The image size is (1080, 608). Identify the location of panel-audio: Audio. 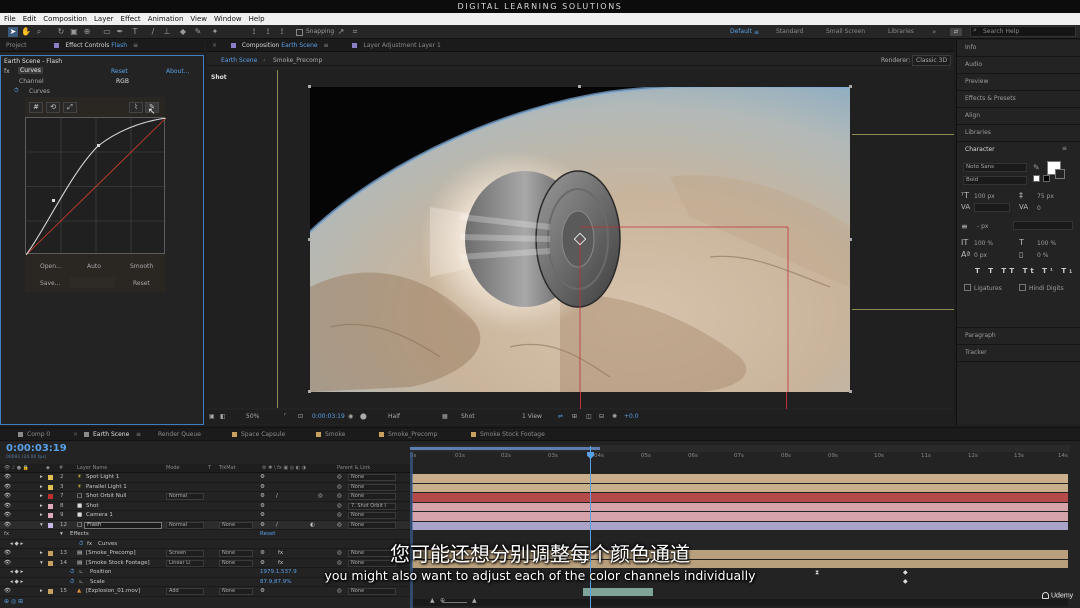
(973, 64).